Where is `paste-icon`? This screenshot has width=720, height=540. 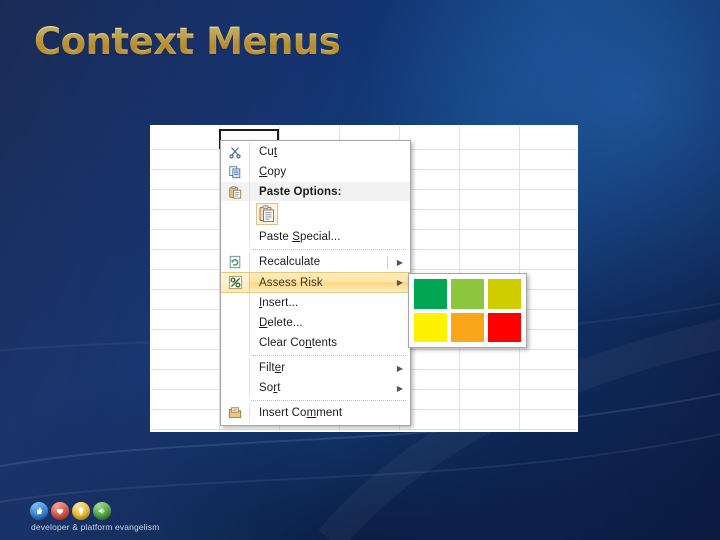 paste-icon is located at coordinates (235, 191).